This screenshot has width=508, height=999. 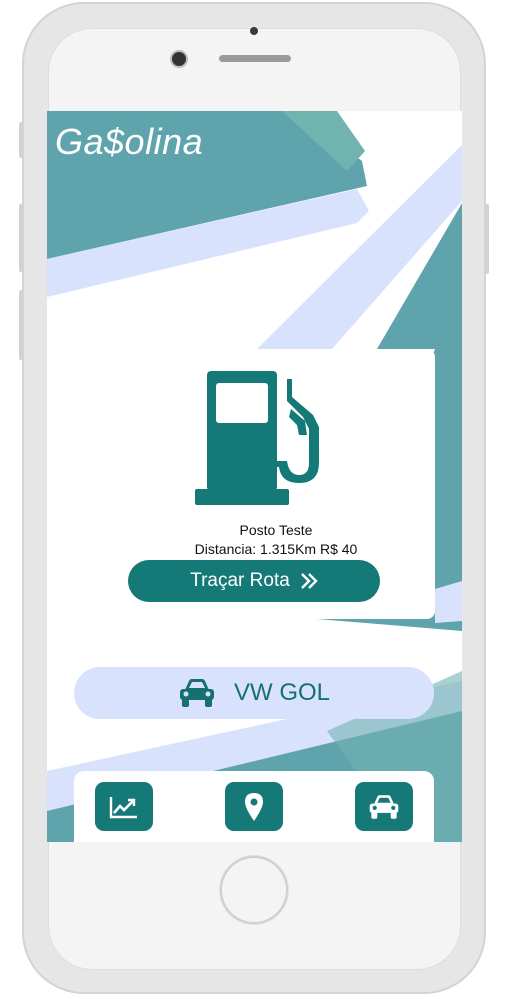 I want to click on nav-stats-button, so click(x=124, y=806).